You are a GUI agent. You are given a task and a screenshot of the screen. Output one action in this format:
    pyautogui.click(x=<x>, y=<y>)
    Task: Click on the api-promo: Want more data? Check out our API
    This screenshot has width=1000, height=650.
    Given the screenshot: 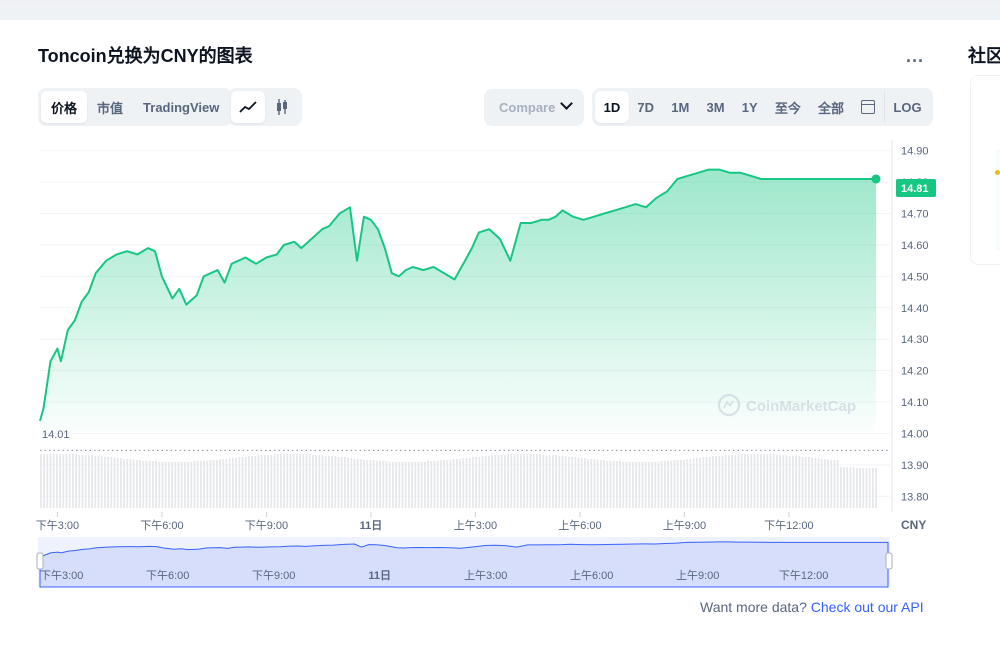 What is the action you would take?
    pyautogui.click(x=812, y=607)
    